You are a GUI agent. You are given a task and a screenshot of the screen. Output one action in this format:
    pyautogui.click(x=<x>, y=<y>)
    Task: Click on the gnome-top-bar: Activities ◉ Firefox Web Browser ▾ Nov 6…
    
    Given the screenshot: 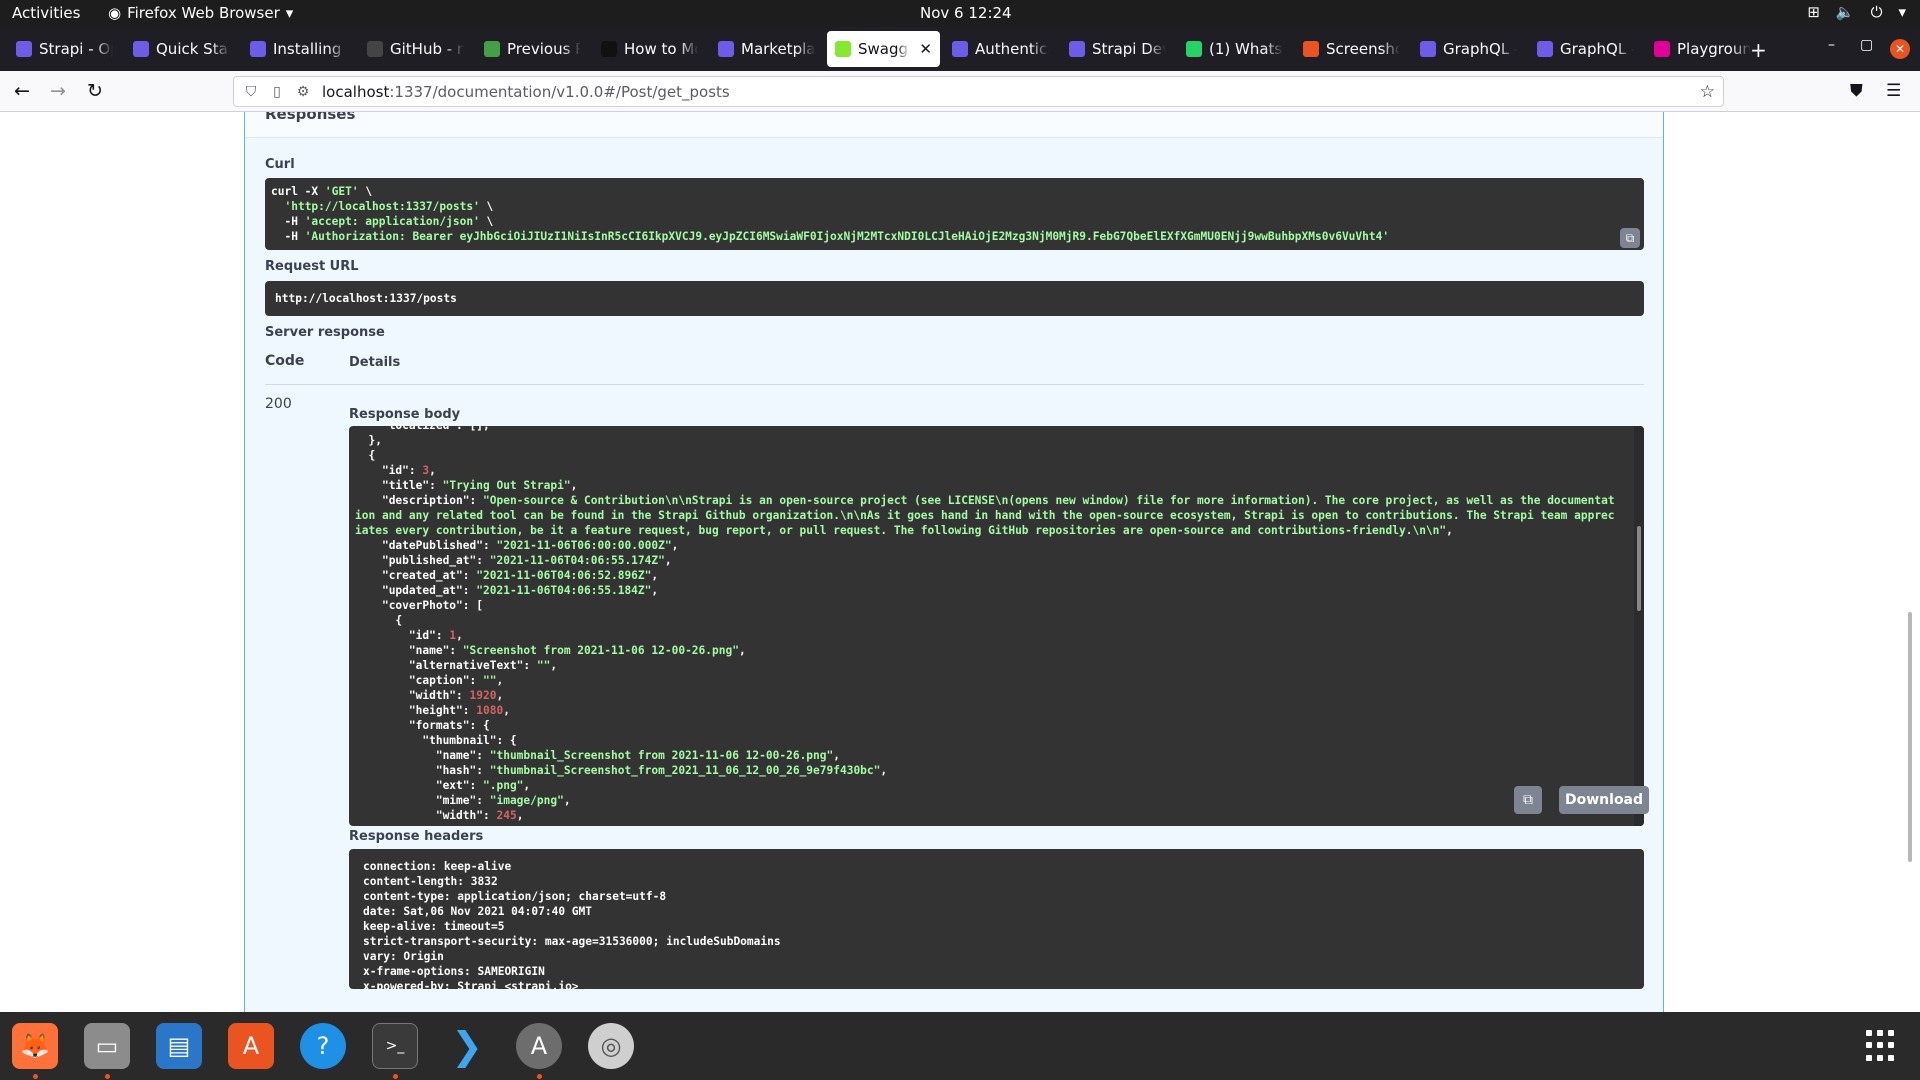 What is the action you would take?
    pyautogui.click(x=960, y=13)
    